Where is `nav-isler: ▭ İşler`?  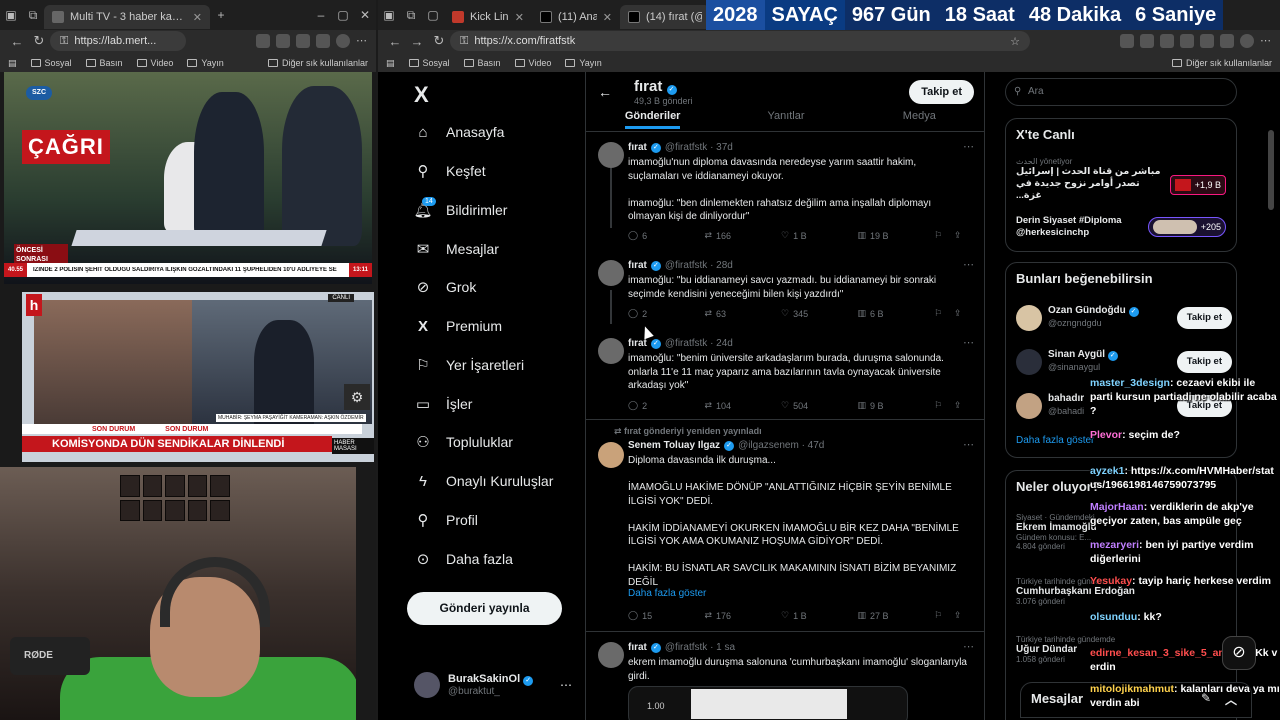
nav-isler: ▭ İşler is located at coordinates (443, 404).